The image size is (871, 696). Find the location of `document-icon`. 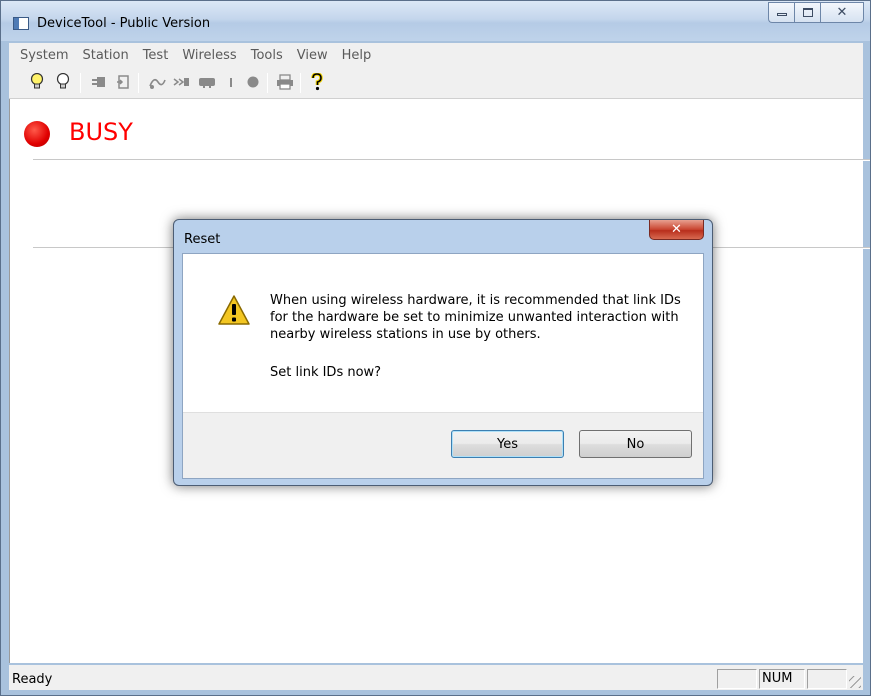

document-icon is located at coordinates (123, 82).